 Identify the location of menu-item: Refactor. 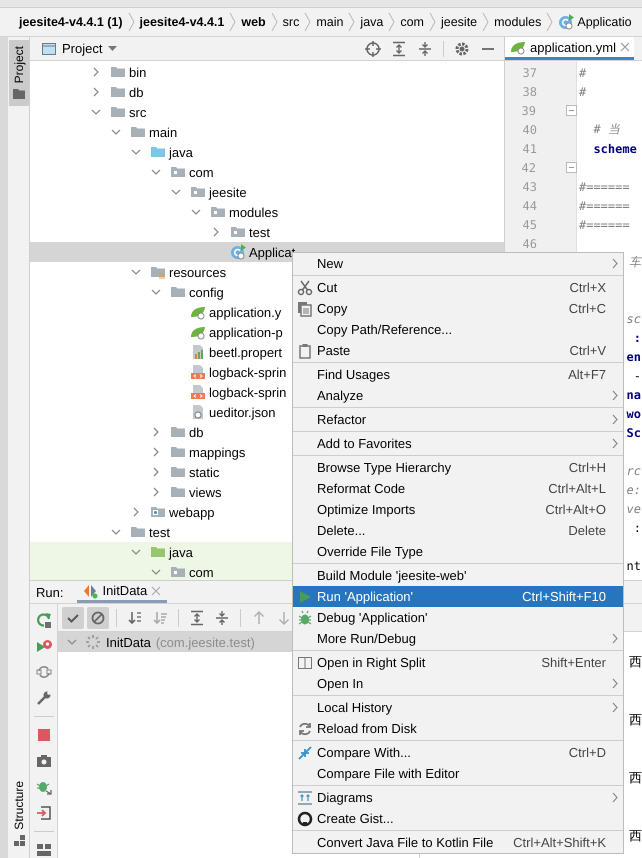
(458, 419).